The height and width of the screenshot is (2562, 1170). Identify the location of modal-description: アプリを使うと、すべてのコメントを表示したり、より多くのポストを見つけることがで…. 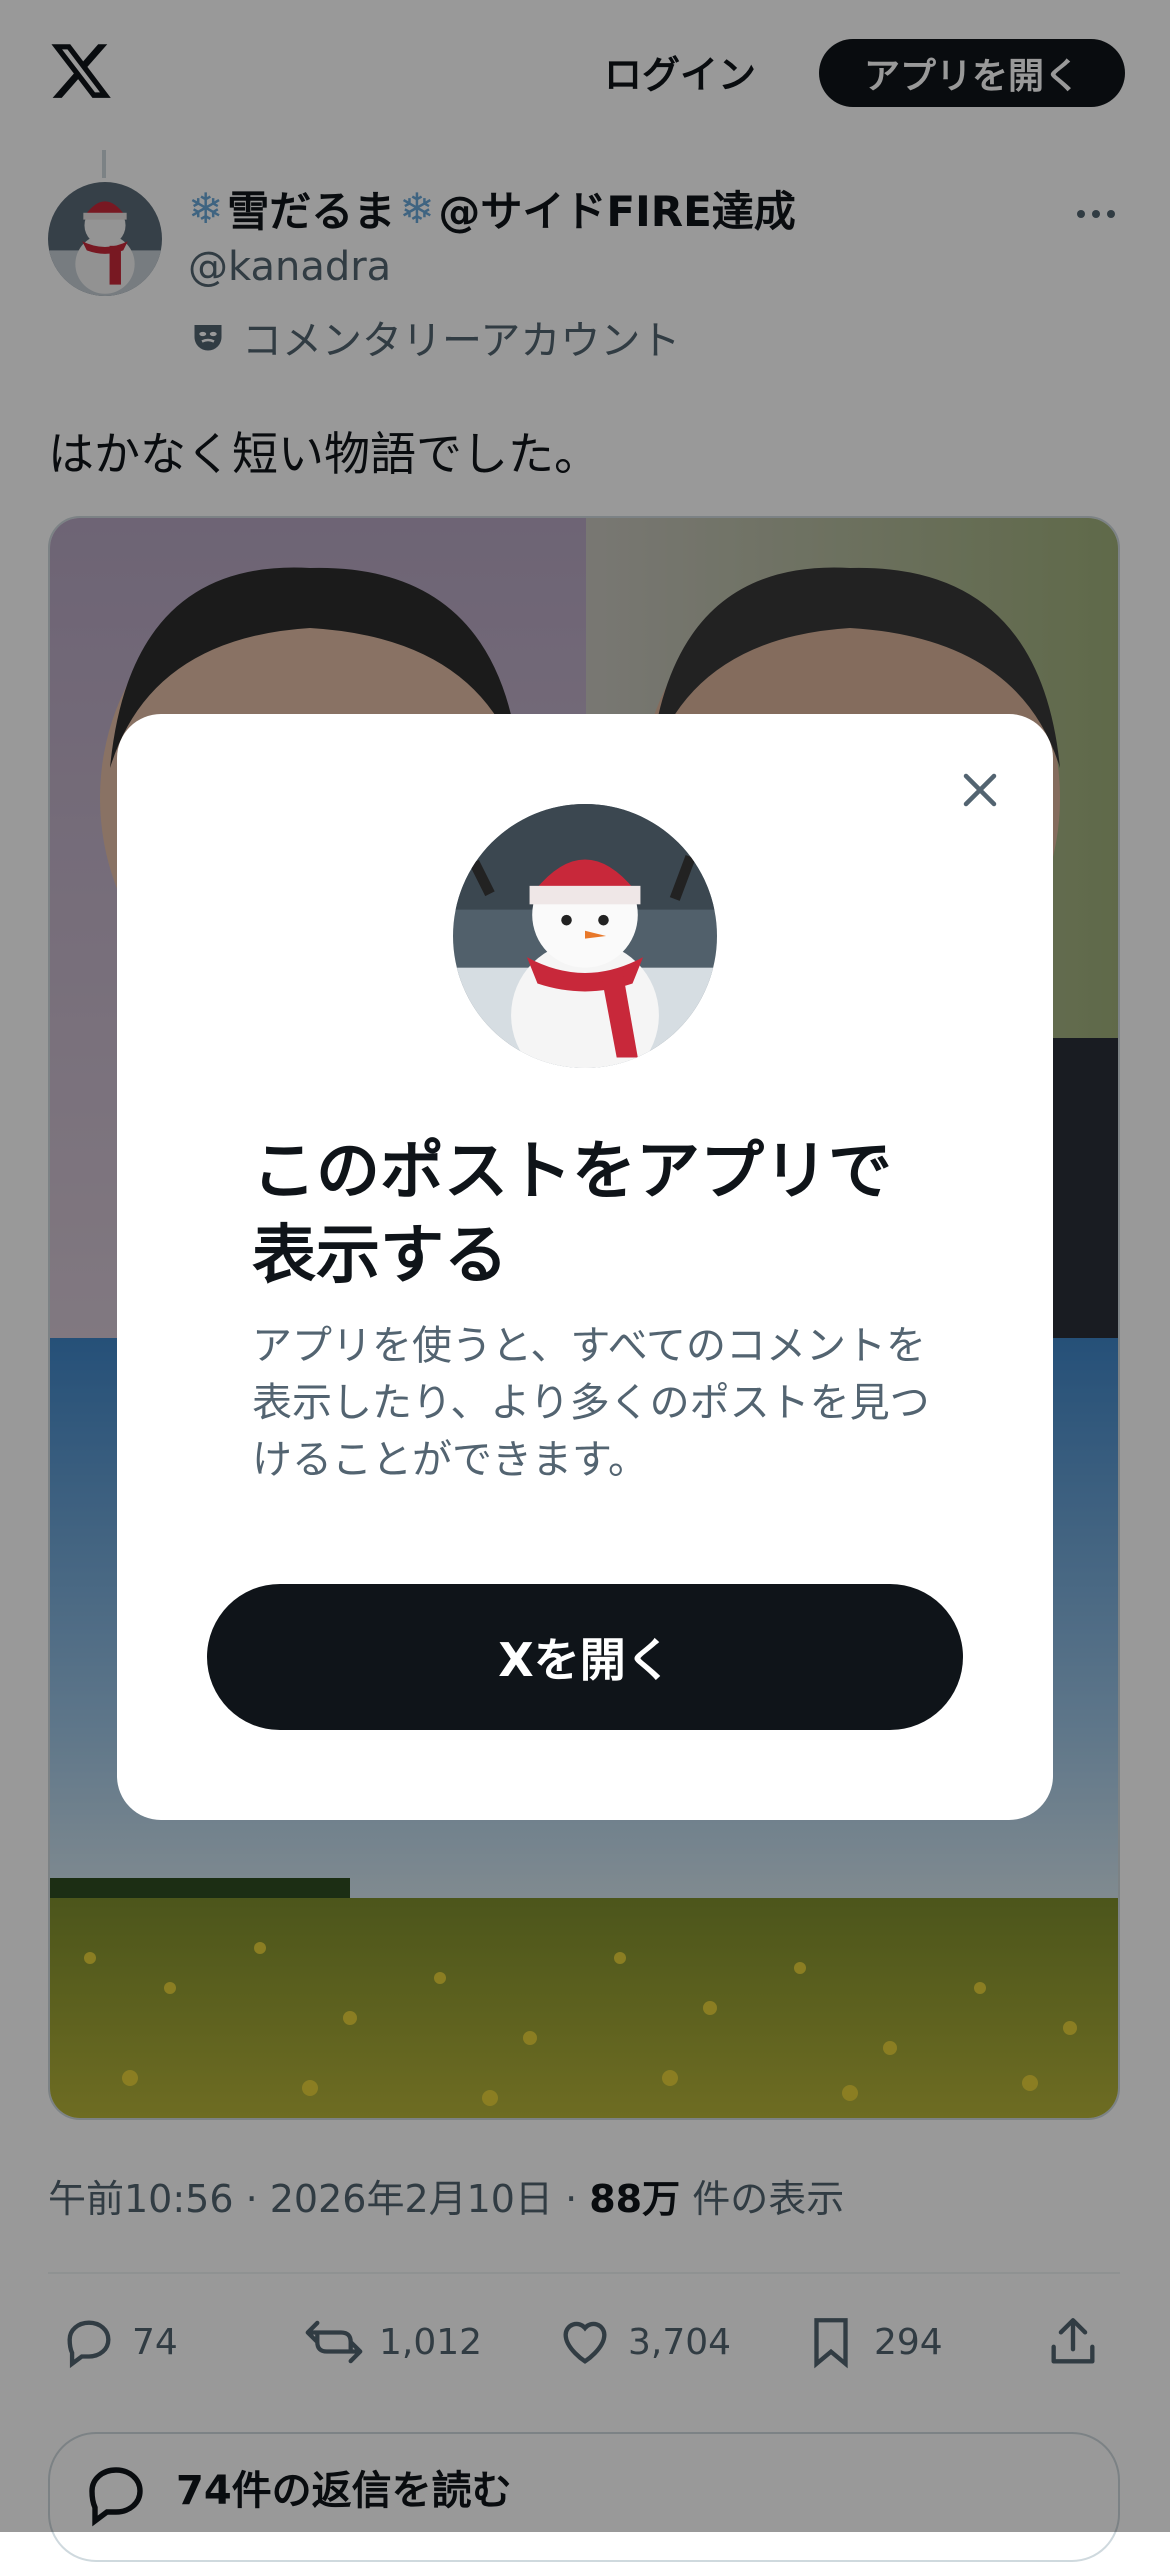
(591, 1403).